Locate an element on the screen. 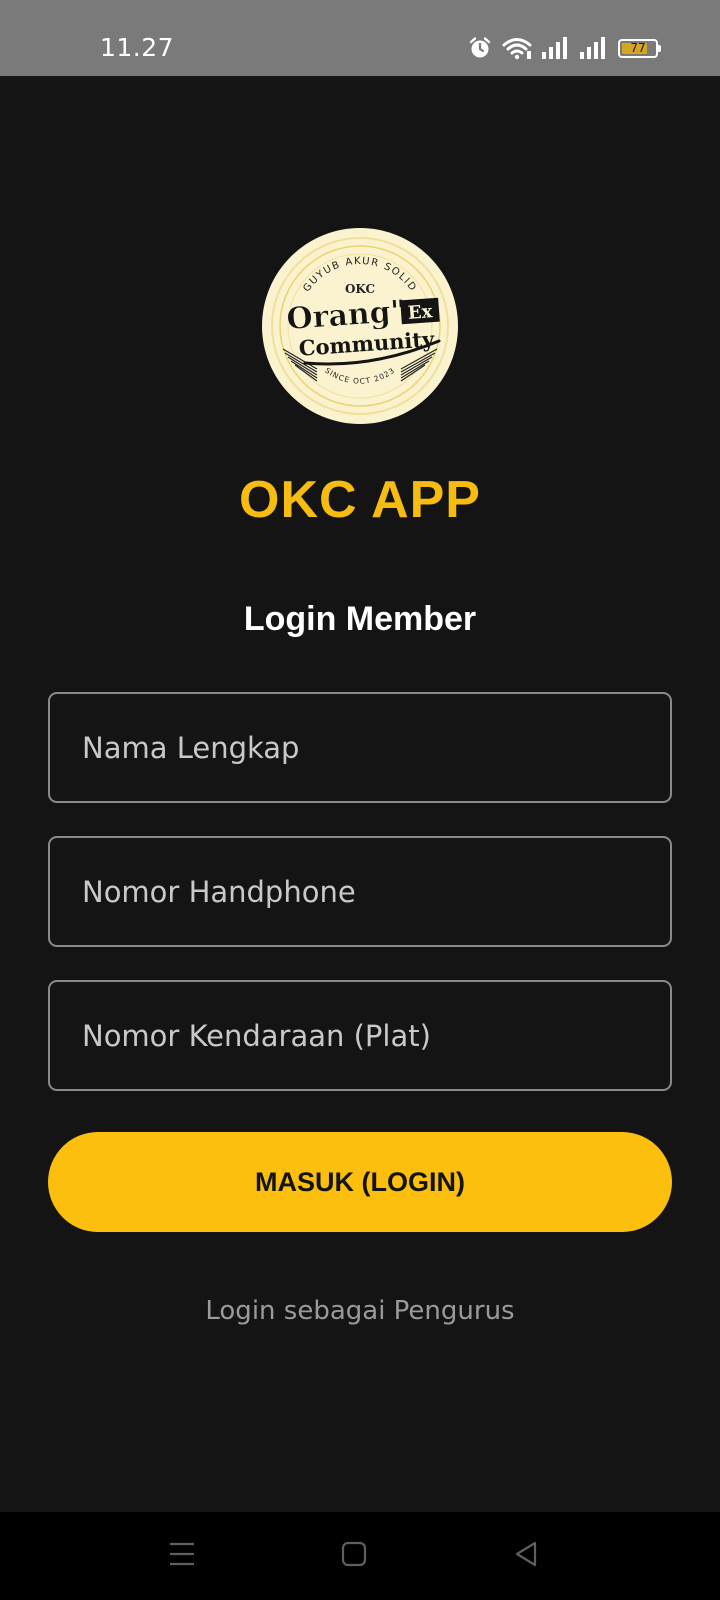 This screenshot has height=1600, width=720. navigation-bar is located at coordinates (360, 1556).